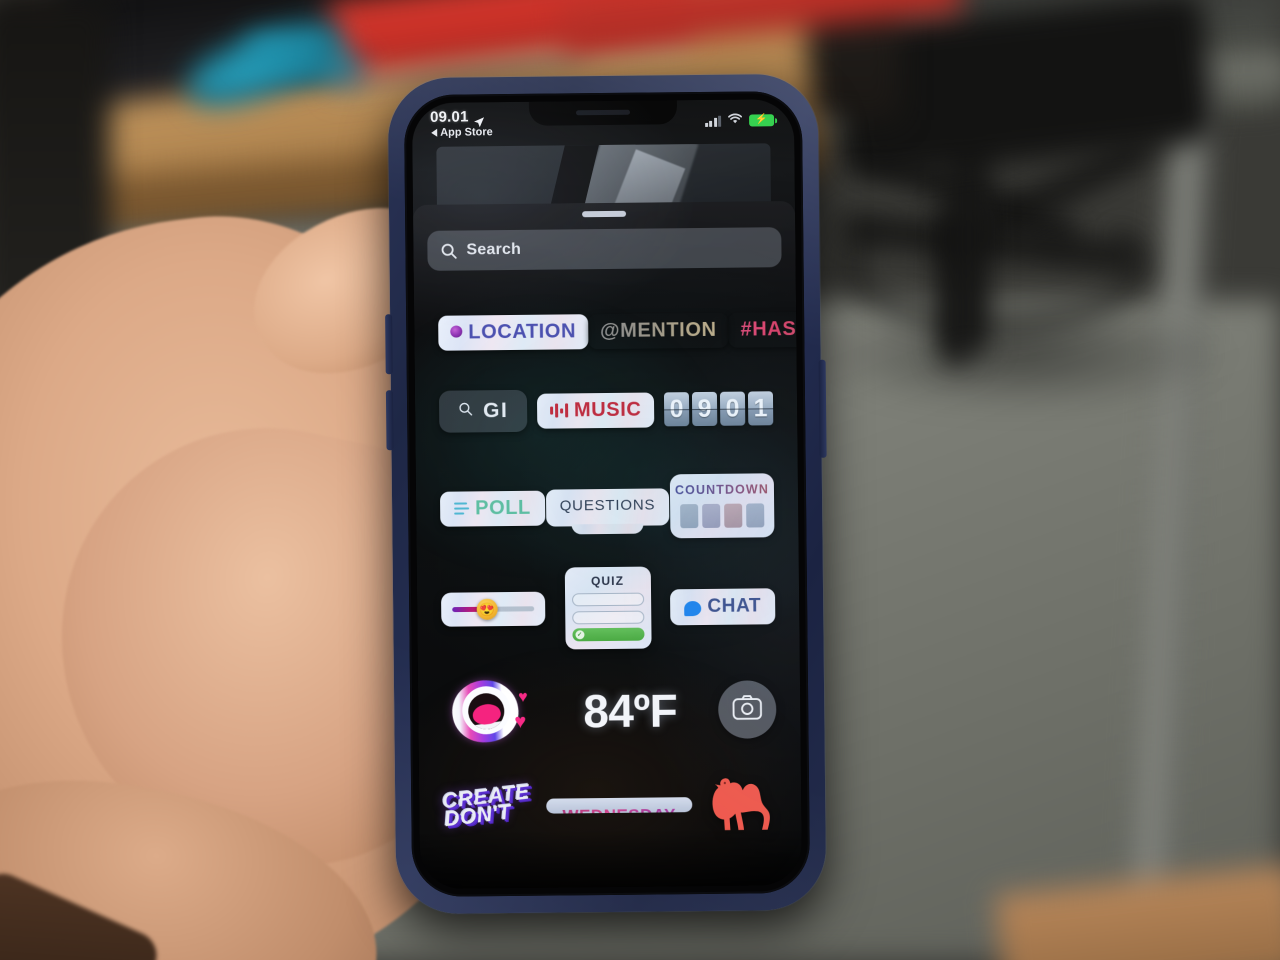 The image size is (1280, 960). What do you see at coordinates (434, 132) in the screenshot?
I see `back-caret-icon` at bounding box center [434, 132].